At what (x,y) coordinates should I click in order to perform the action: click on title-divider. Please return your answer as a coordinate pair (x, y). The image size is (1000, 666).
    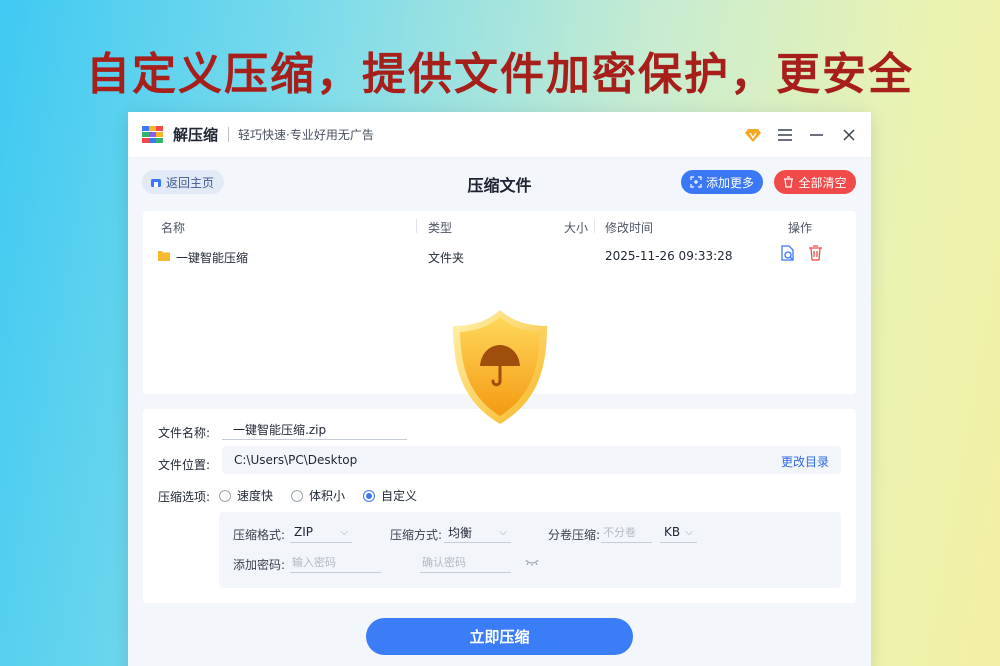
    Looking at the image, I should click on (229, 134).